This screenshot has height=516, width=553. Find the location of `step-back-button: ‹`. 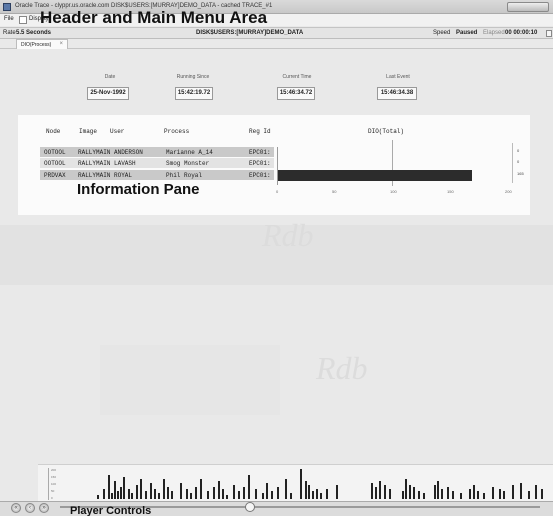

step-back-button: ‹ is located at coordinates (30, 508).